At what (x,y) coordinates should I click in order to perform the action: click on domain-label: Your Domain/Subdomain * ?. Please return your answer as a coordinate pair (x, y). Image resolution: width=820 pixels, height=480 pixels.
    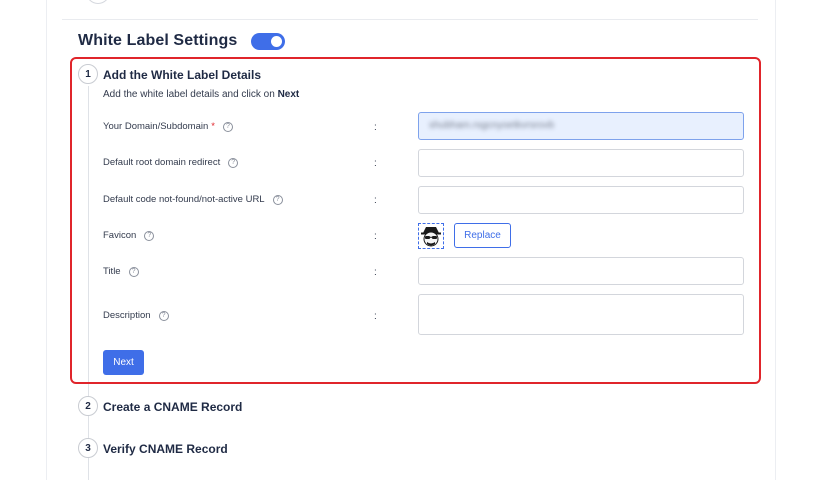
    Looking at the image, I should click on (168, 126).